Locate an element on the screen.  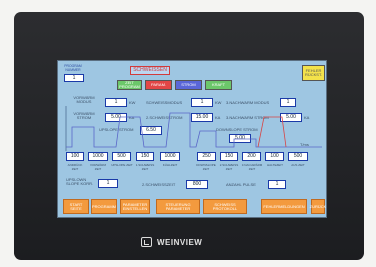
time-value-4: 150 is located at coordinates (145, 156).